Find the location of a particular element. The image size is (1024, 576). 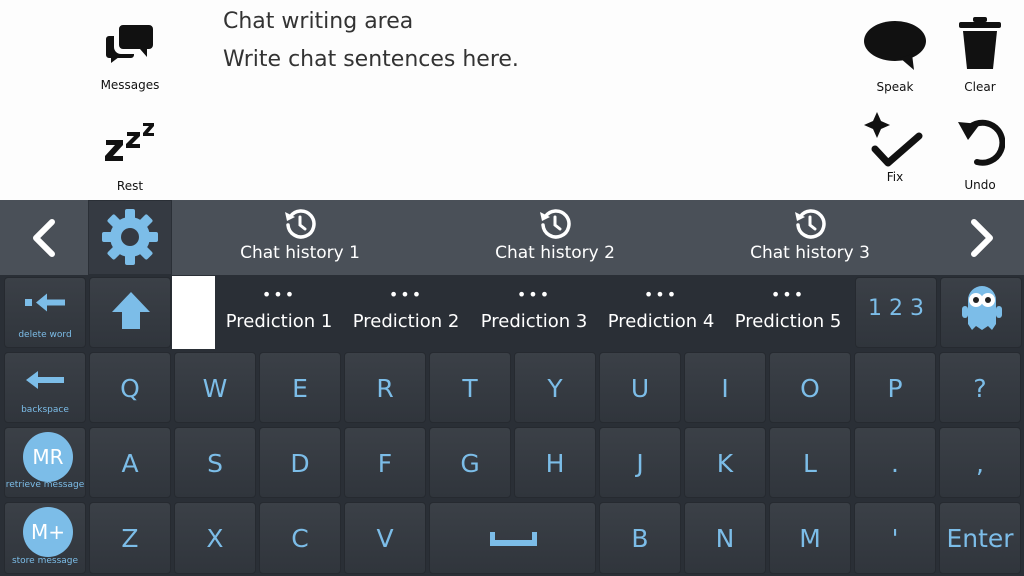

key-o: O is located at coordinates (810, 387).